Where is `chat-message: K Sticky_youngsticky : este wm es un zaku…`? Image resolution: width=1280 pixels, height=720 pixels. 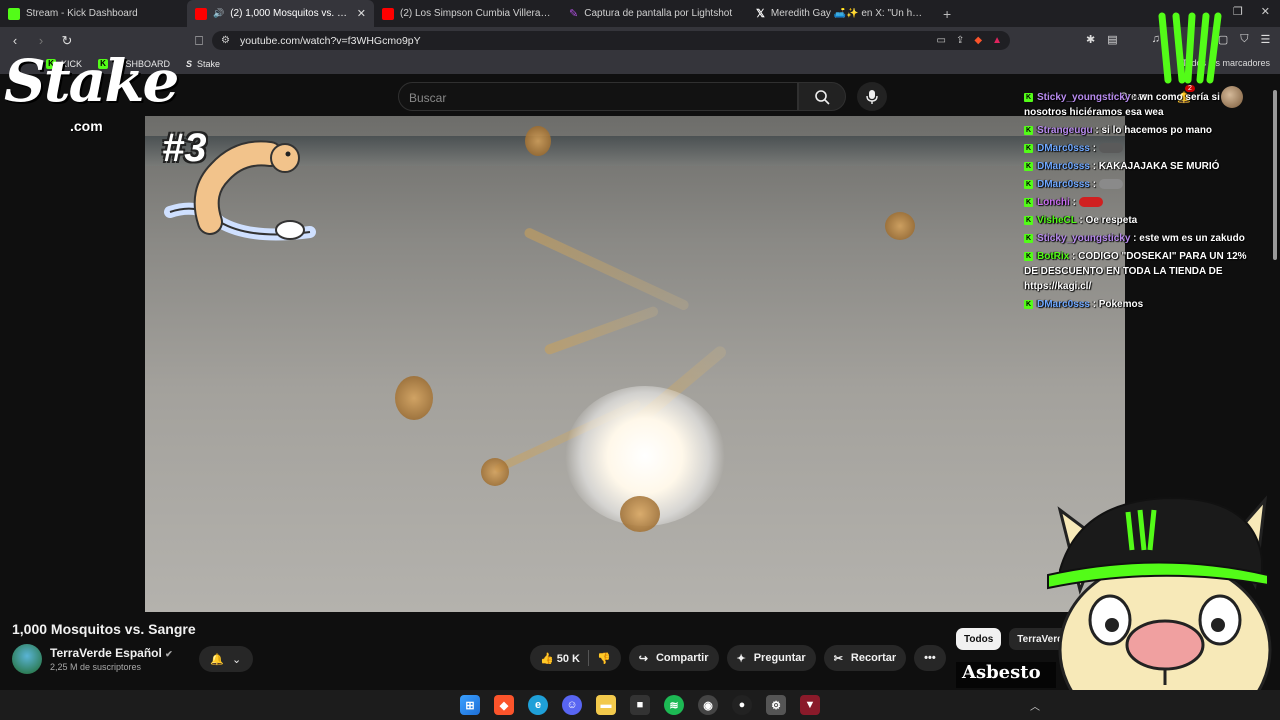 chat-message: K Sticky_youngsticky : este wm es un zaku… is located at coordinates (1134, 238).